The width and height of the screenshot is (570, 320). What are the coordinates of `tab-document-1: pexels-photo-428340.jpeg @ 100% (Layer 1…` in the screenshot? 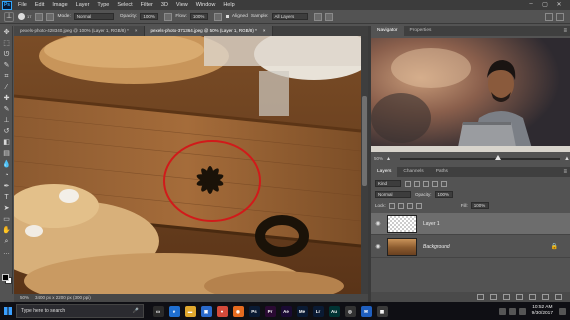 It's located at (79, 31).